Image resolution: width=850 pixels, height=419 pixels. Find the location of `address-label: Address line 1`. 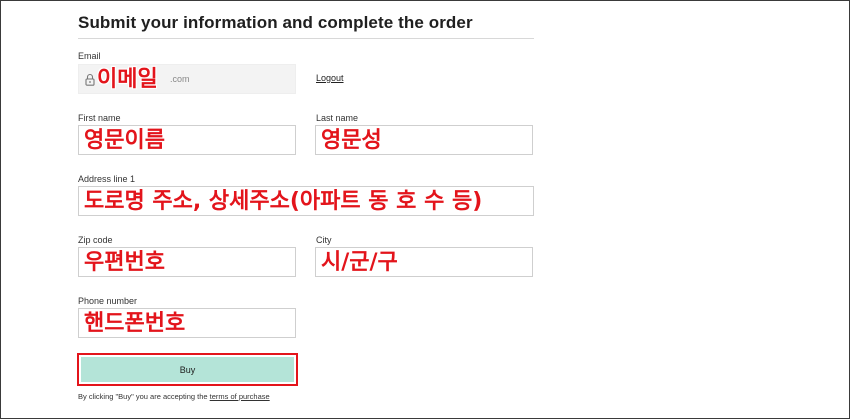

address-label: Address line 1 is located at coordinates (107, 179).